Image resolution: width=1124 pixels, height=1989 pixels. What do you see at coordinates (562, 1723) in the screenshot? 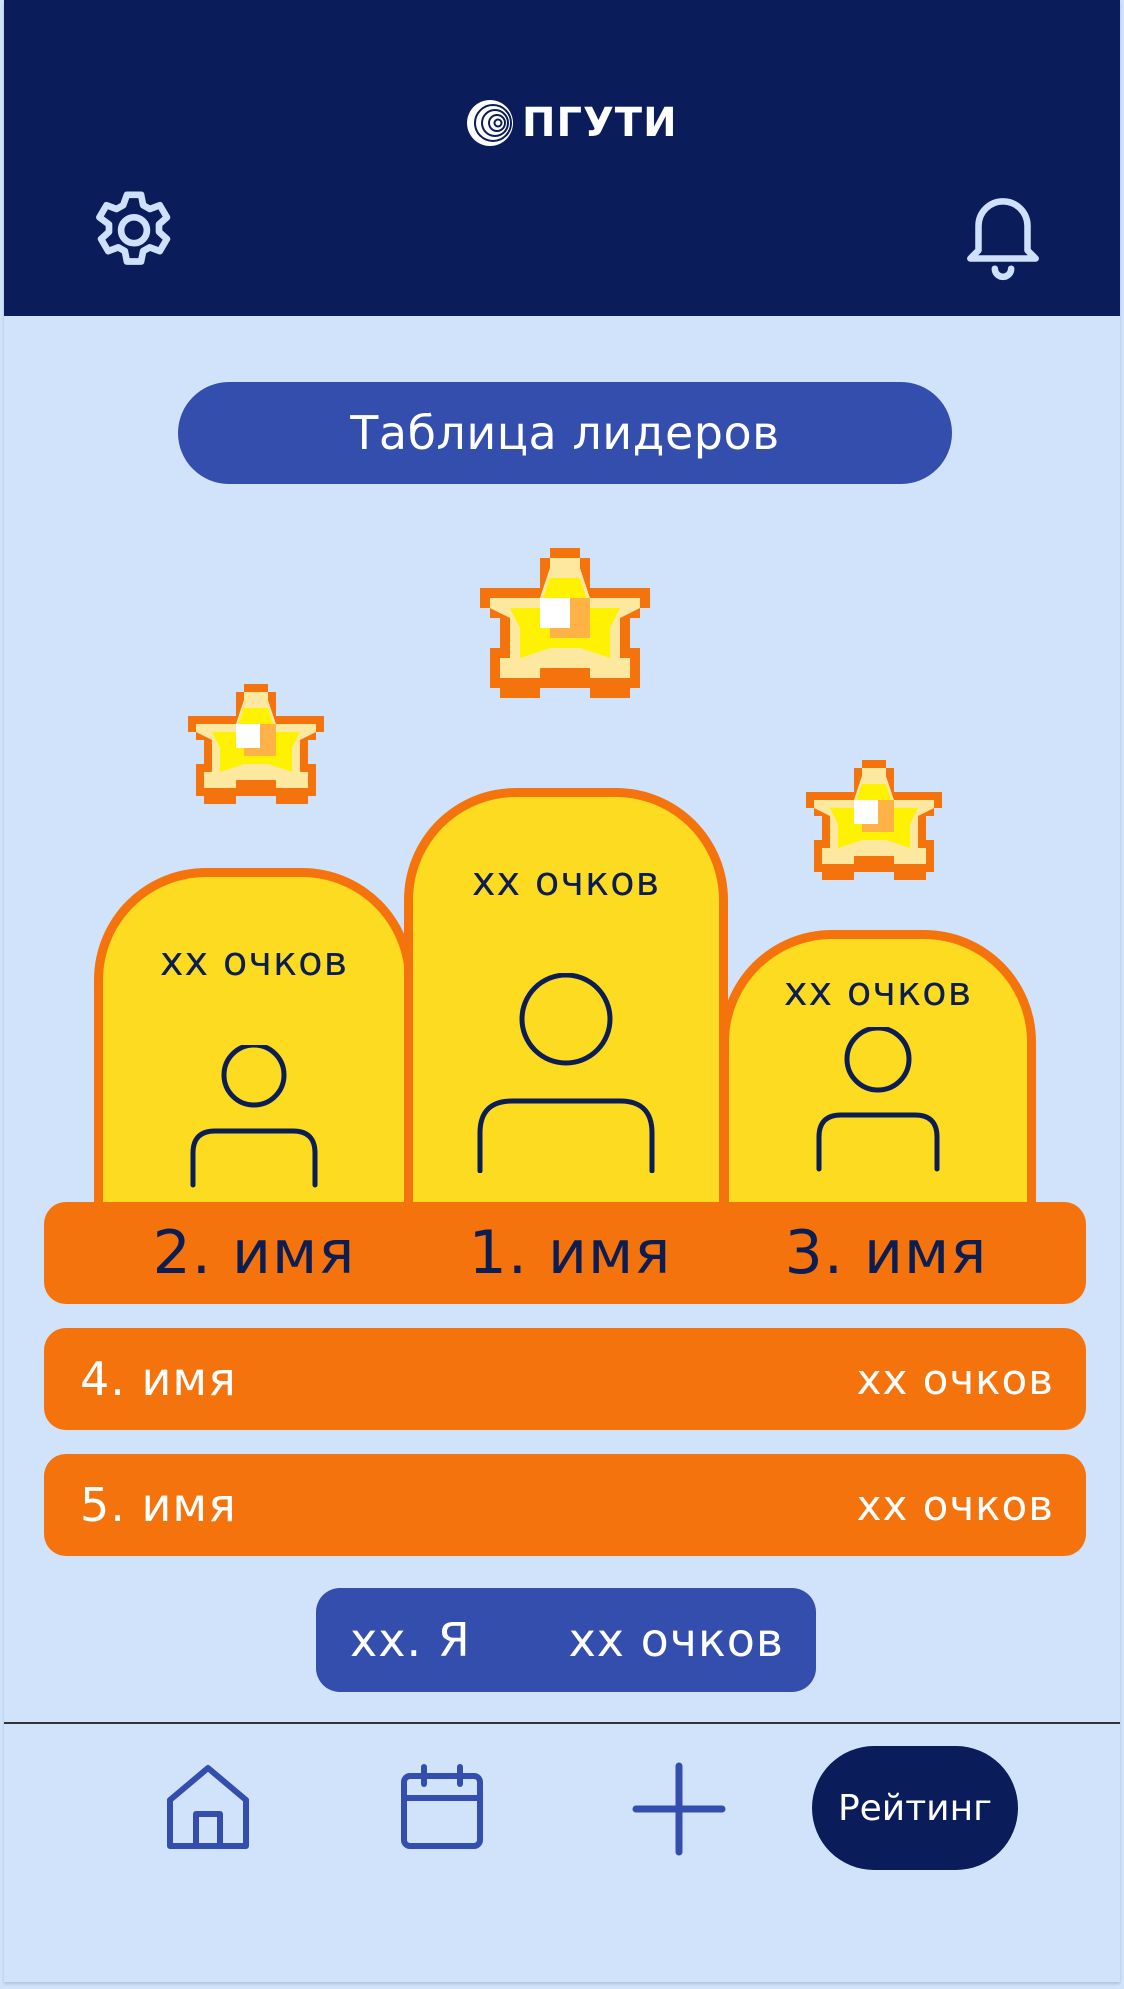
I see `nav-divider` at bounding box center [562, 1723].